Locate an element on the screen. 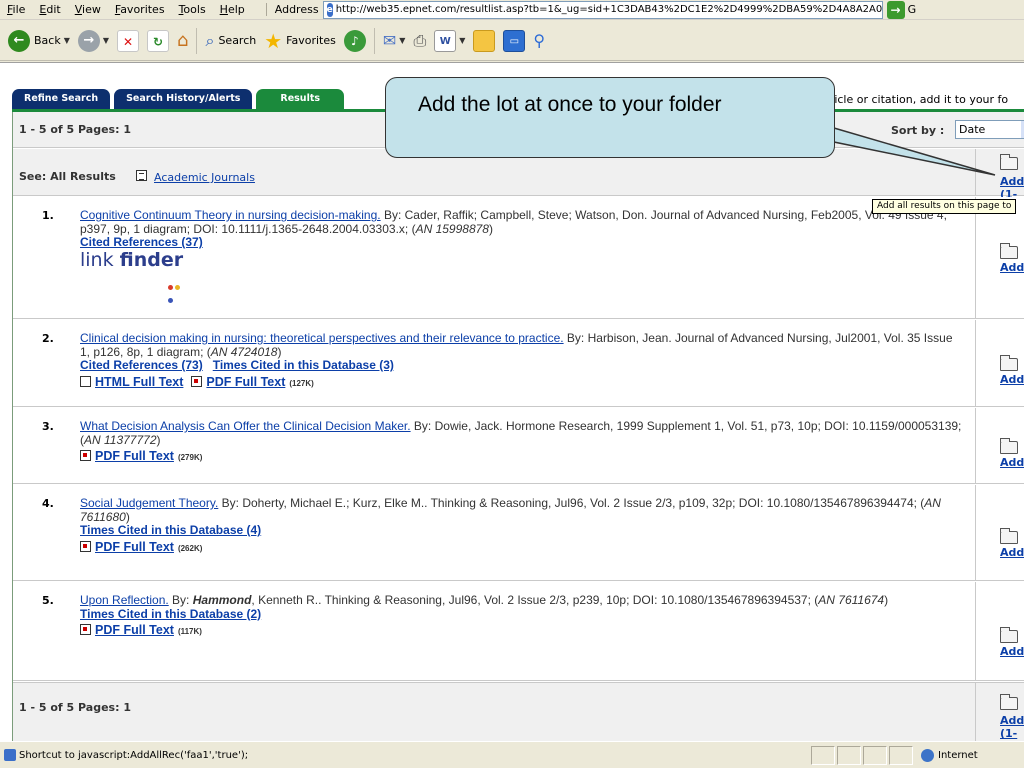  media-icon: ♪ is located at coordinates (354, 40).